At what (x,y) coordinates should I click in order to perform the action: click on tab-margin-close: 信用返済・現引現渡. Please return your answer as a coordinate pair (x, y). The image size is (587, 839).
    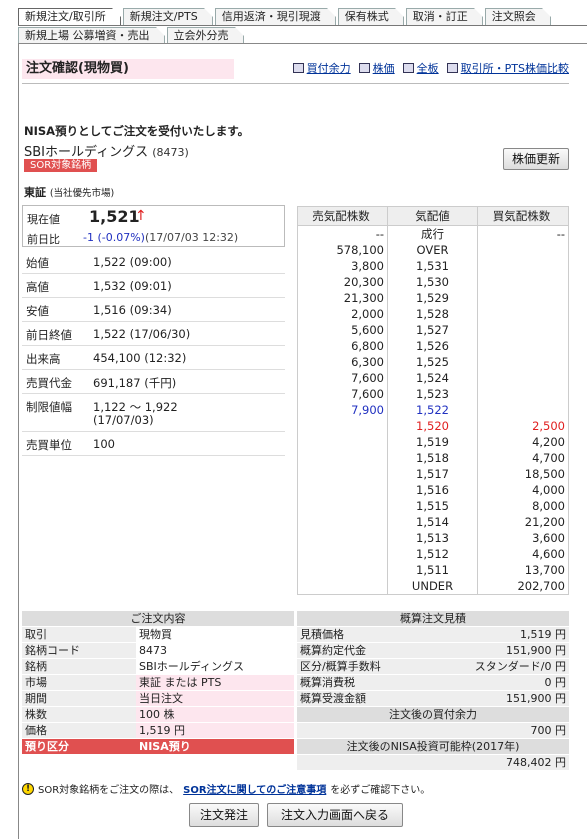
    Looking at the image, I should click on (275, 16).